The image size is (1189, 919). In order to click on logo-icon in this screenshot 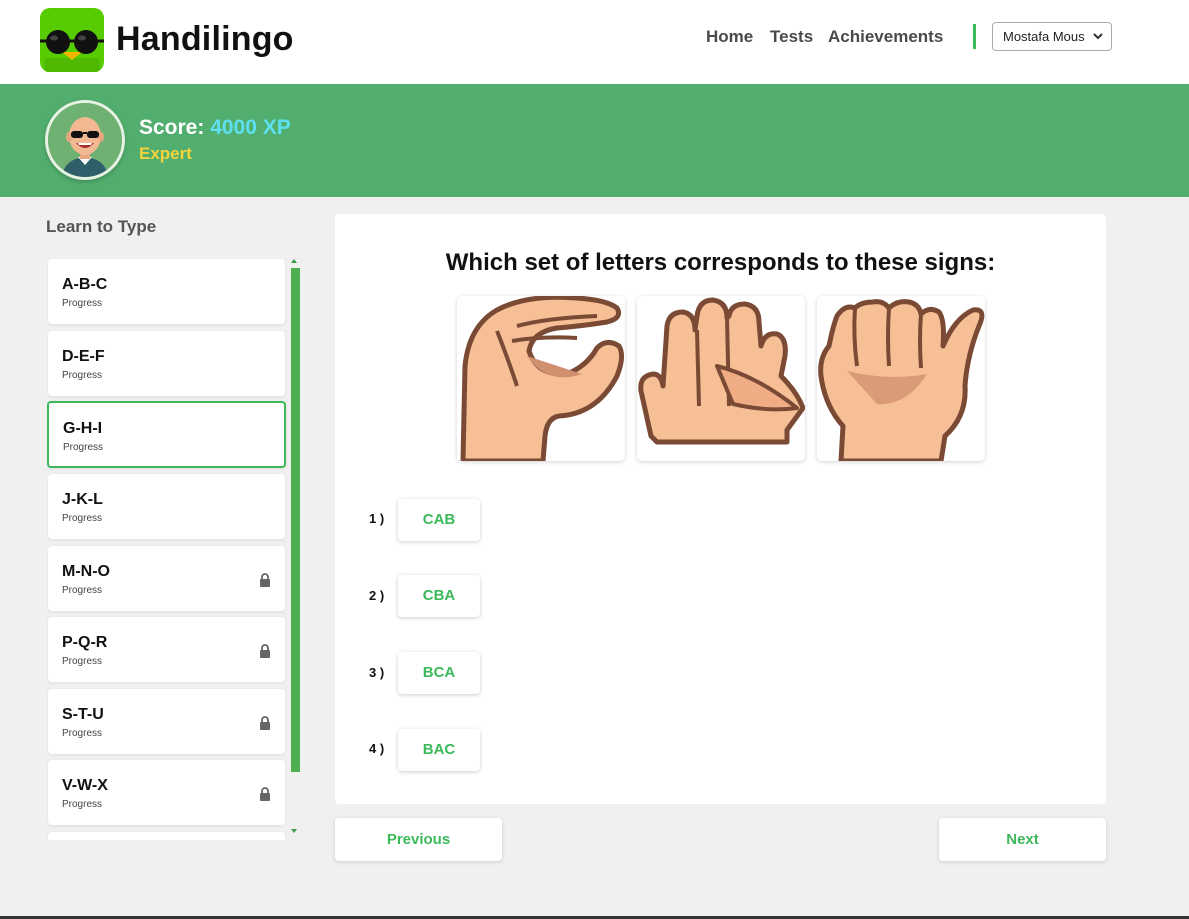, I will do `click(72, 40)`.